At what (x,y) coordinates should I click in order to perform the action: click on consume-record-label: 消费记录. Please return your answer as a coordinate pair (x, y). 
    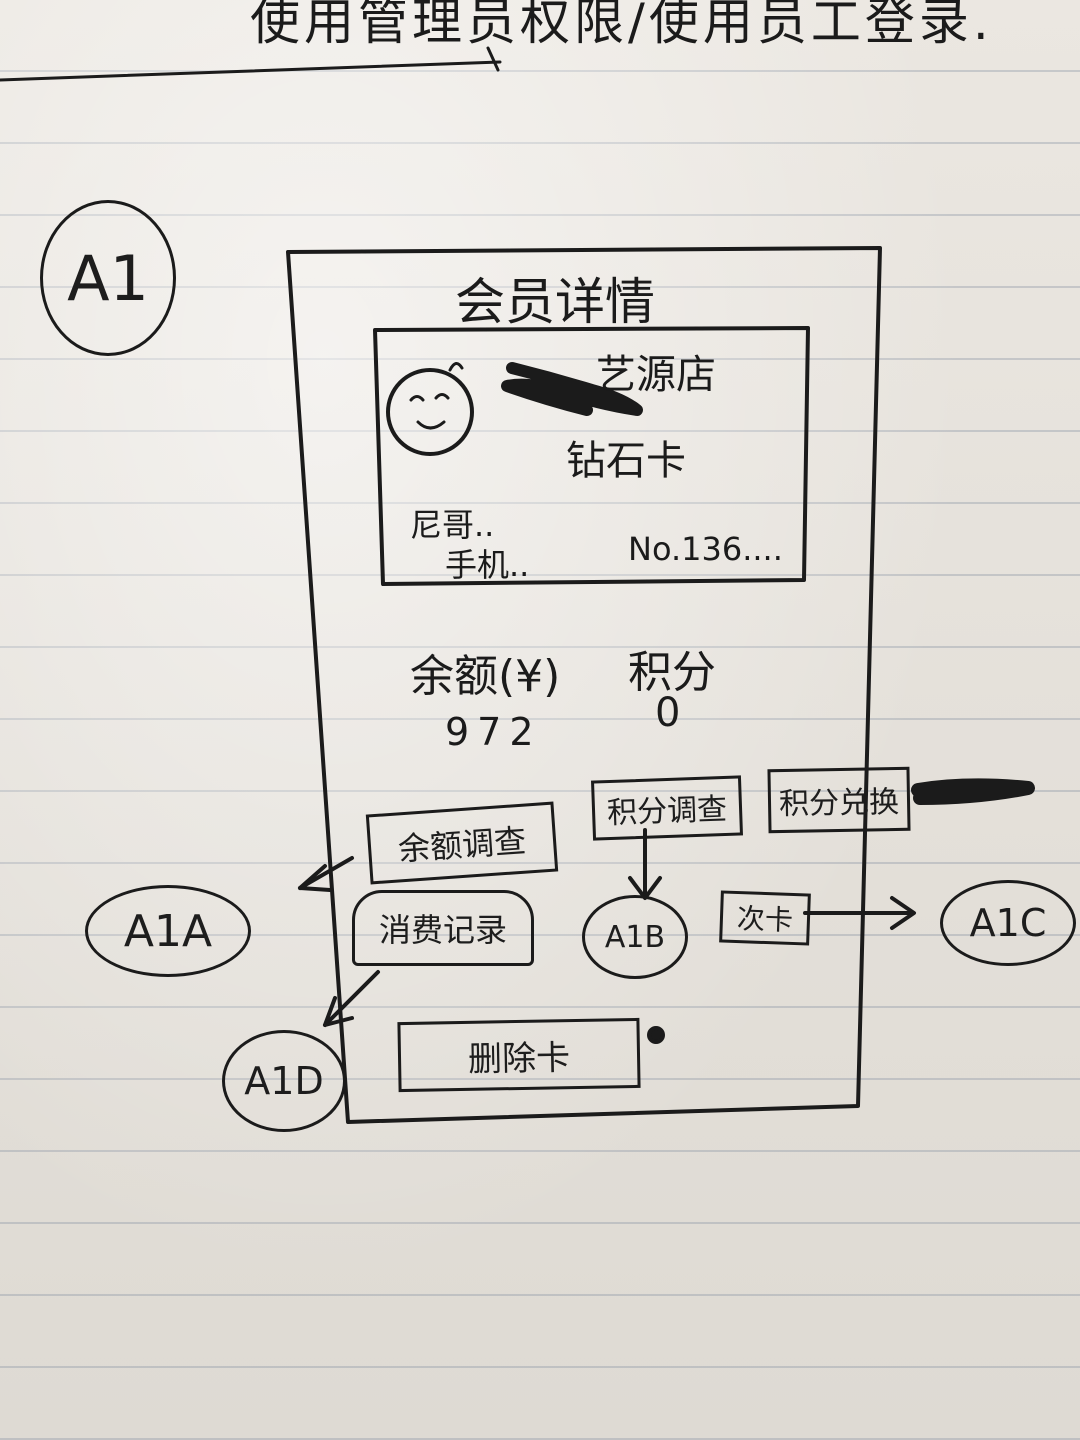
    Looking at the image, I should click on (442, 930).